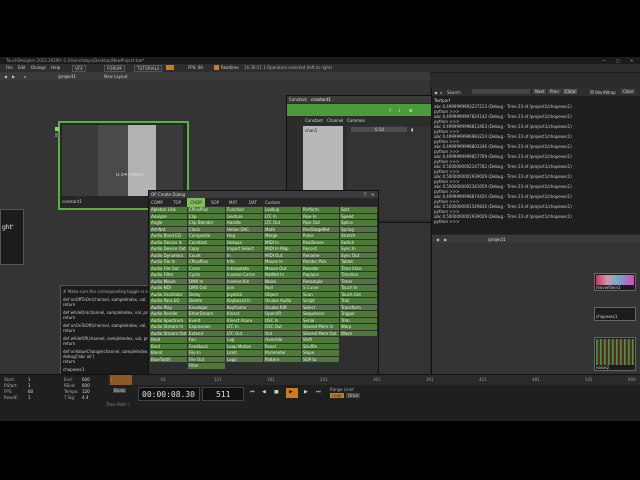 The width and height of the screenshot is (640, 480). What do you see at coordinates (358, 255) in the screenshot?
I see `op-item: Sync Out` at bounding box center [358, 255].